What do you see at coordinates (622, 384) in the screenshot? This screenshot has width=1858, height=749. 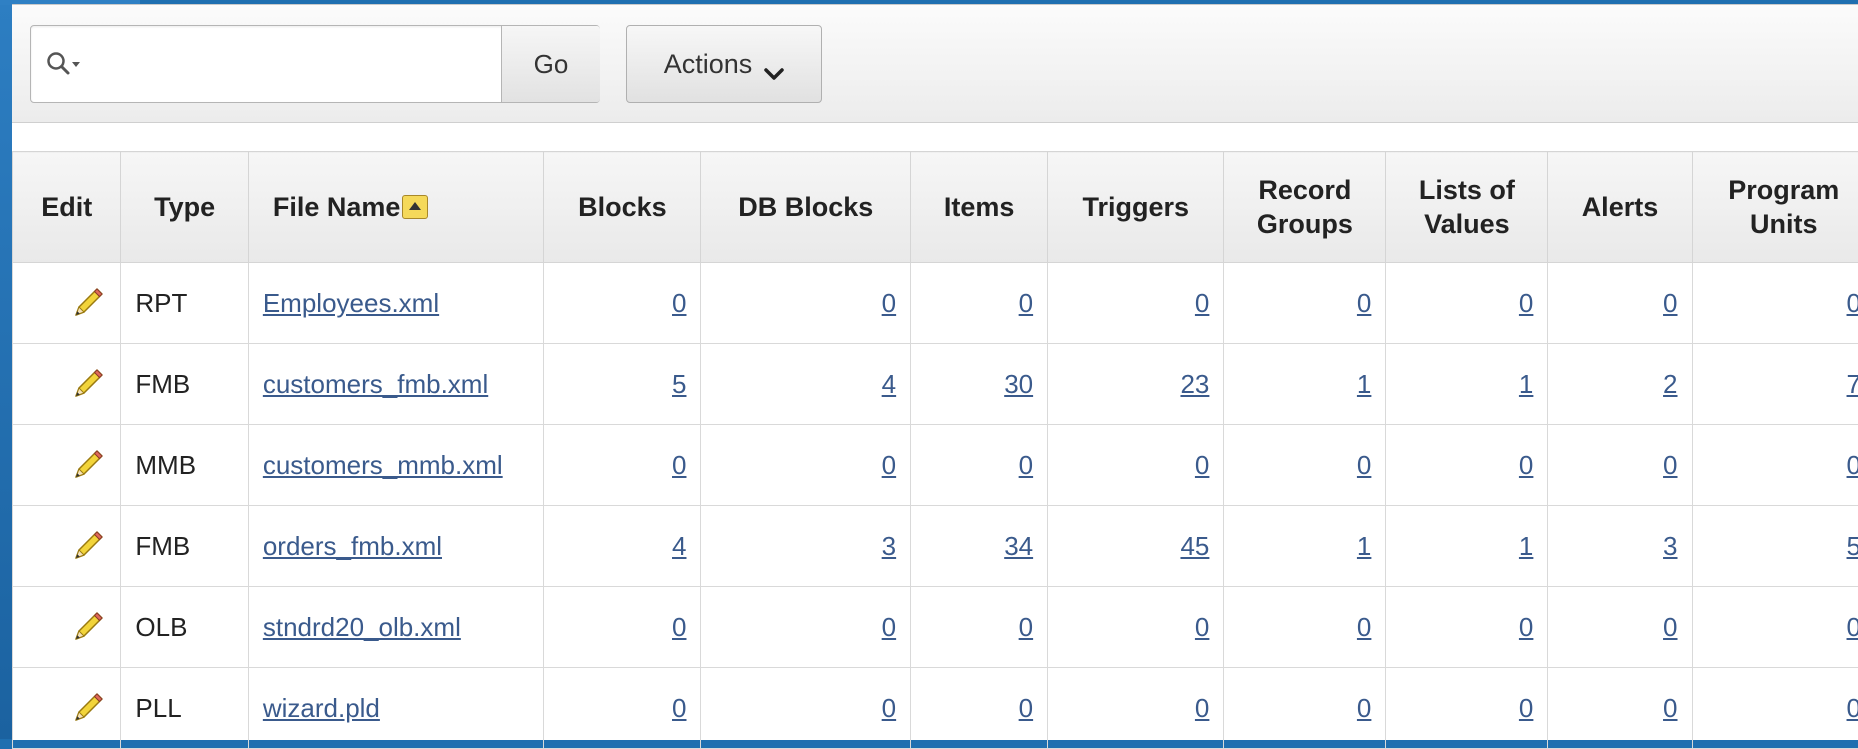 I see `blocks-cell: 5` at bounding box center [622, 384].